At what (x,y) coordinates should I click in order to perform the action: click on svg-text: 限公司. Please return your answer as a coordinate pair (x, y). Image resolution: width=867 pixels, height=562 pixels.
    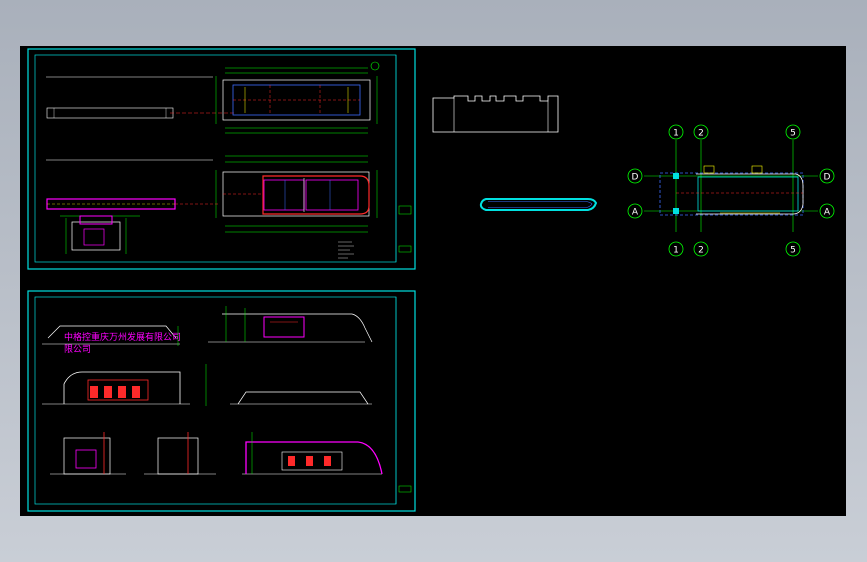
    Looking at the image, I should click on (77, 349).